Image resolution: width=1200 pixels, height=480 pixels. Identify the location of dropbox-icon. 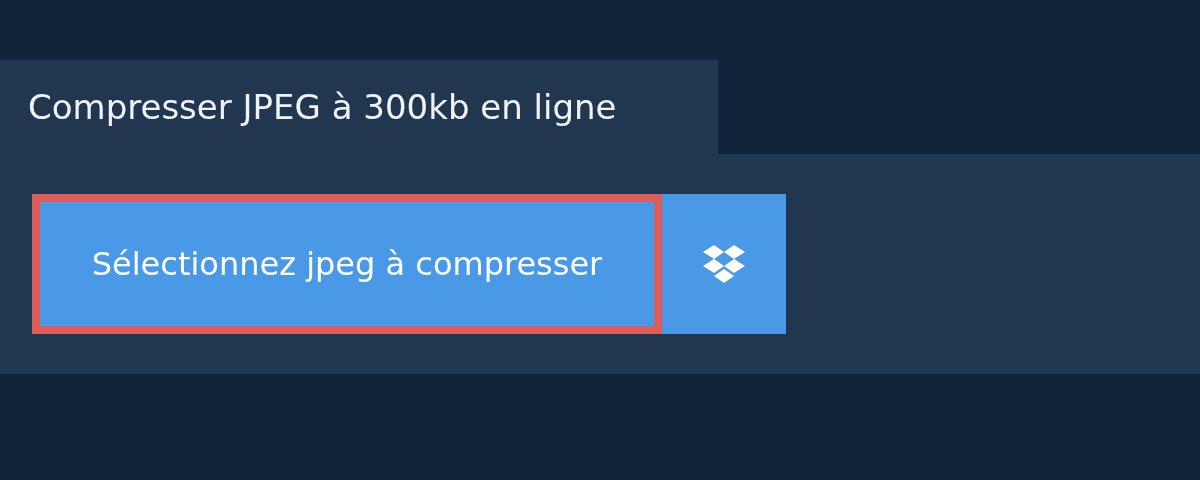
(724, 264).